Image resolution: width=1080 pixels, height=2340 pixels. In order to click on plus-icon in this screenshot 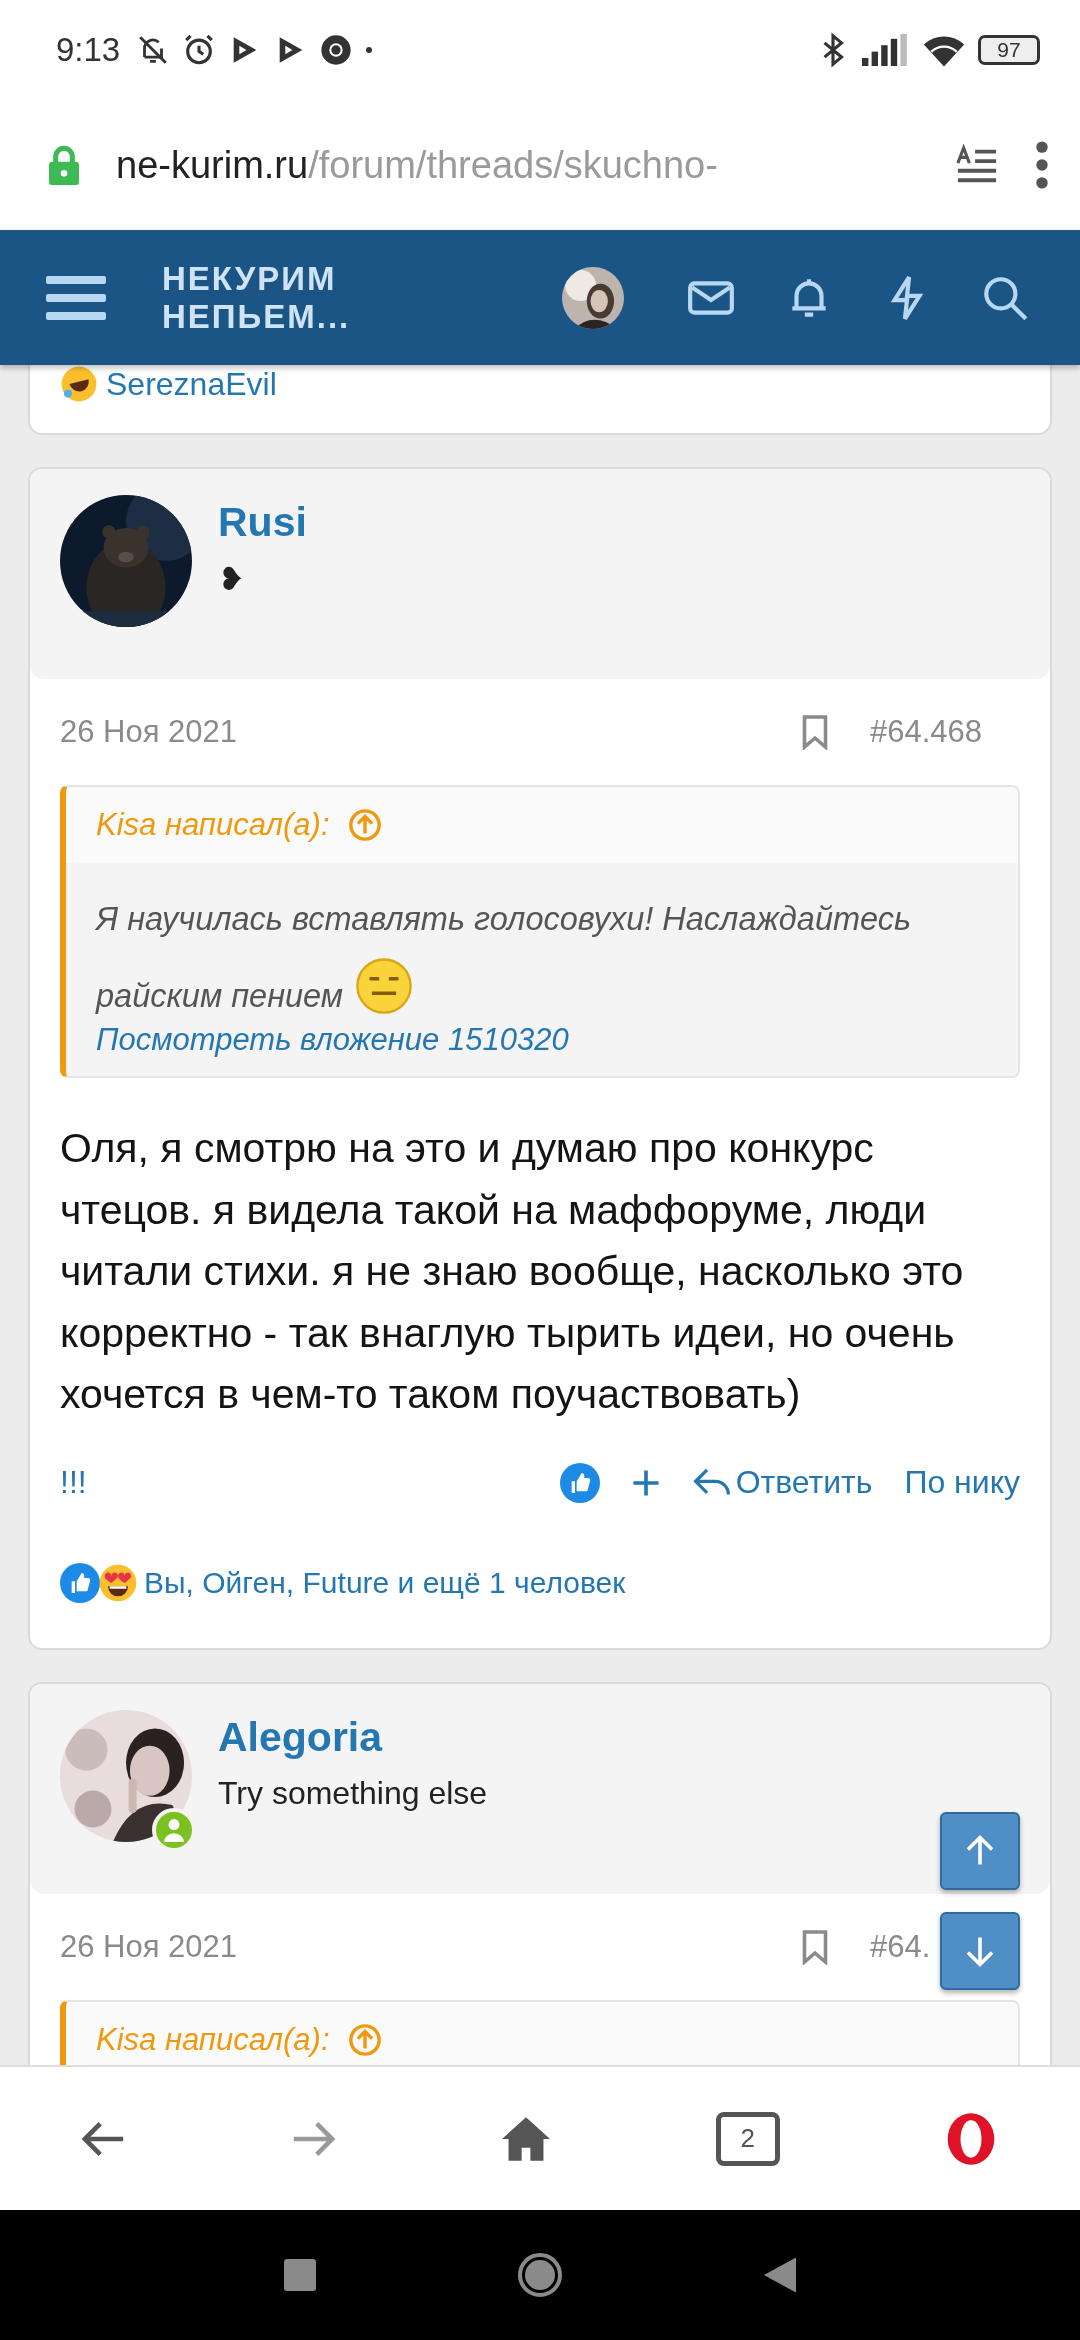, I will do `click(645, 1482)`.